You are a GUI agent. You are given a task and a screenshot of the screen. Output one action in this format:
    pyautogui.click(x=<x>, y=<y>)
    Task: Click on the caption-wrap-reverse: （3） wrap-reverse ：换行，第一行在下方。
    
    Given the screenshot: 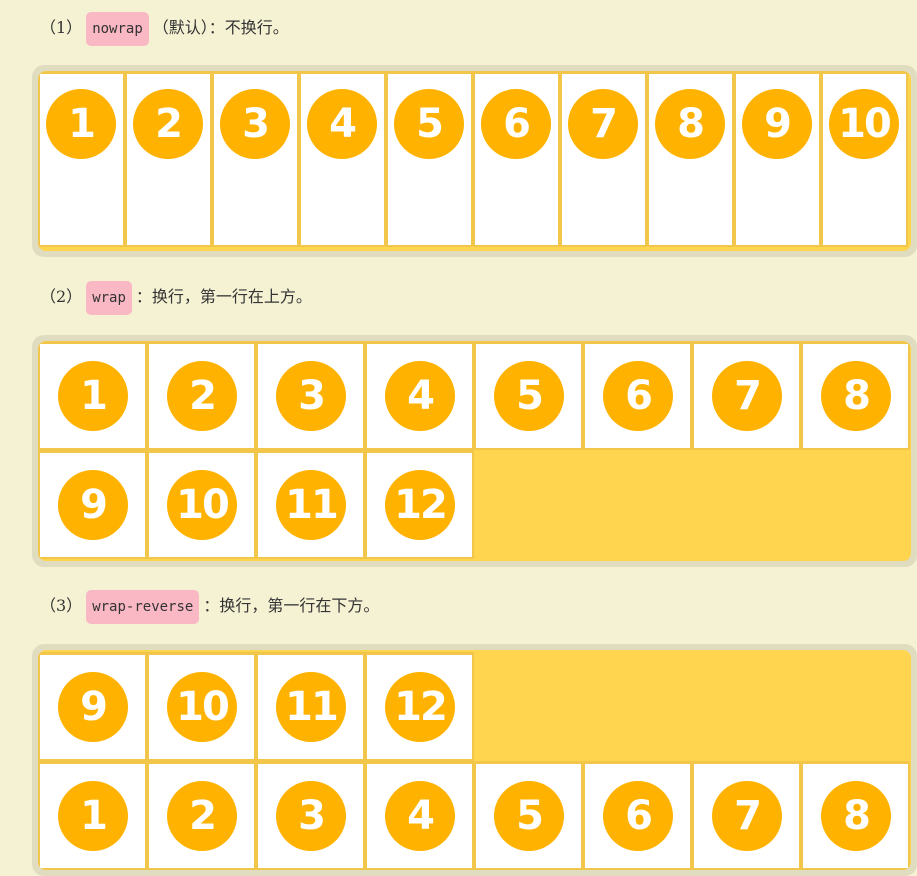 What is the action you would take?
    pyautogui.click(x=209, y=606)
    